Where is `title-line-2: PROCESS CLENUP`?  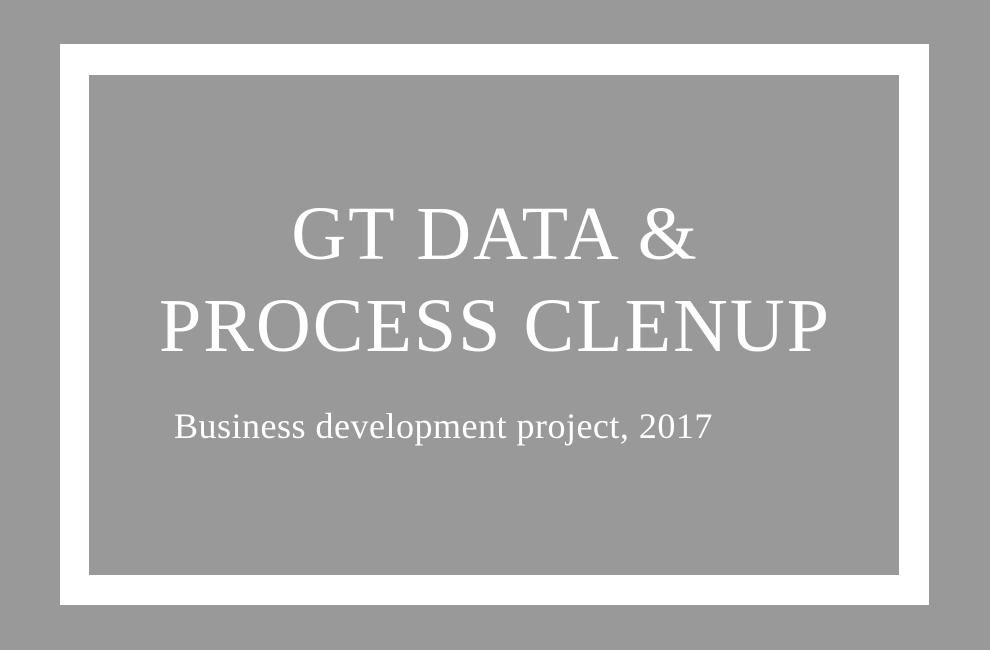 title-line-2: PROCESS CLENUP is located at coordinates (495, 326).